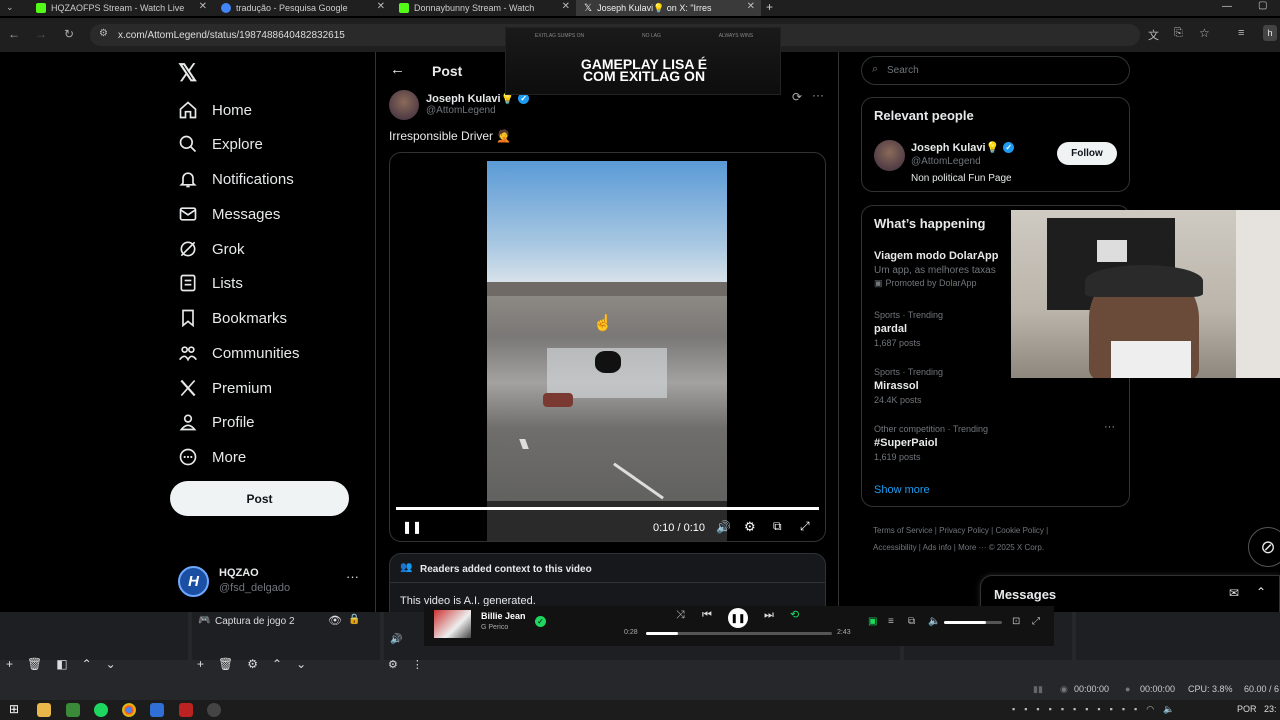  What do you see at coordinates (1178, 33) in the screenshot?
I see `cast-icon: ⎘` at bounding box center [1178, 33].